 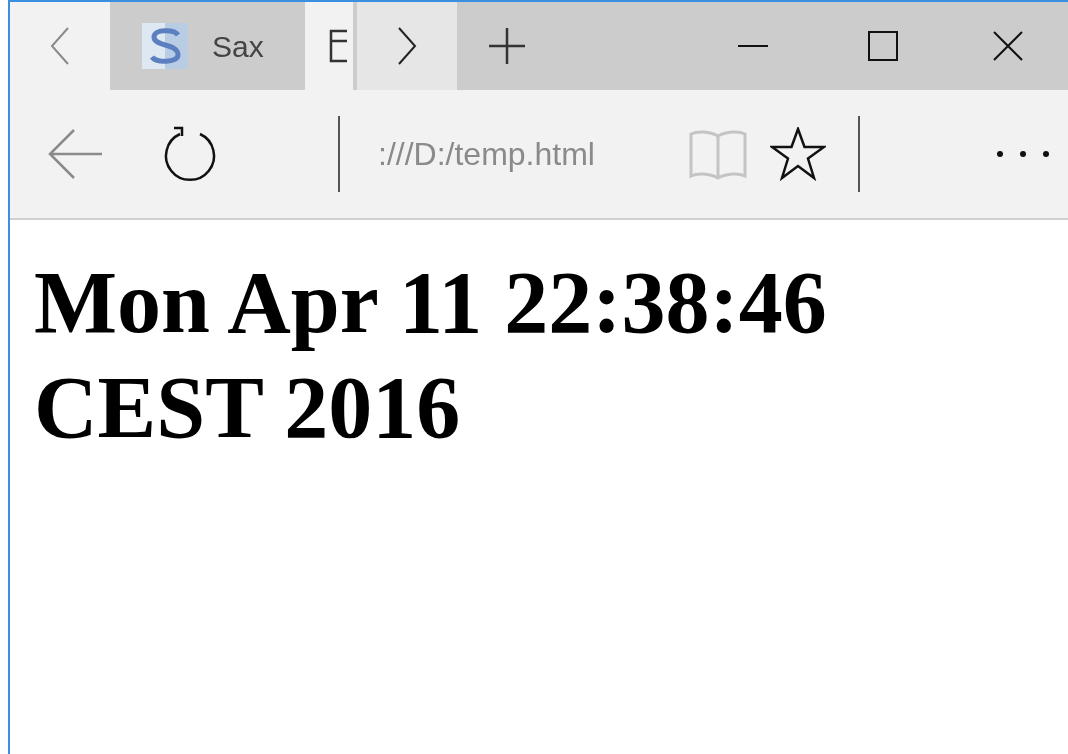 I want to click on book-icon, so click(x=718, y=154).